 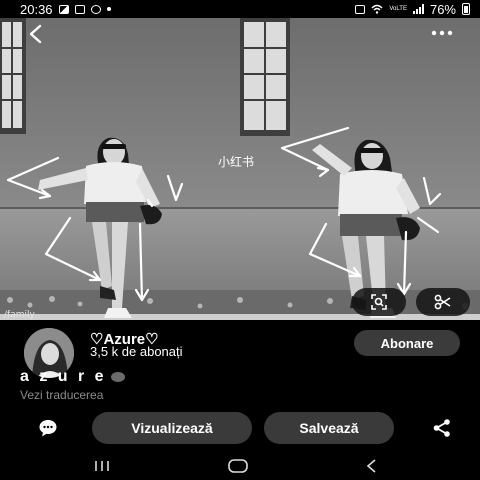 I want to click on right-window, so click(x=265, y=77).